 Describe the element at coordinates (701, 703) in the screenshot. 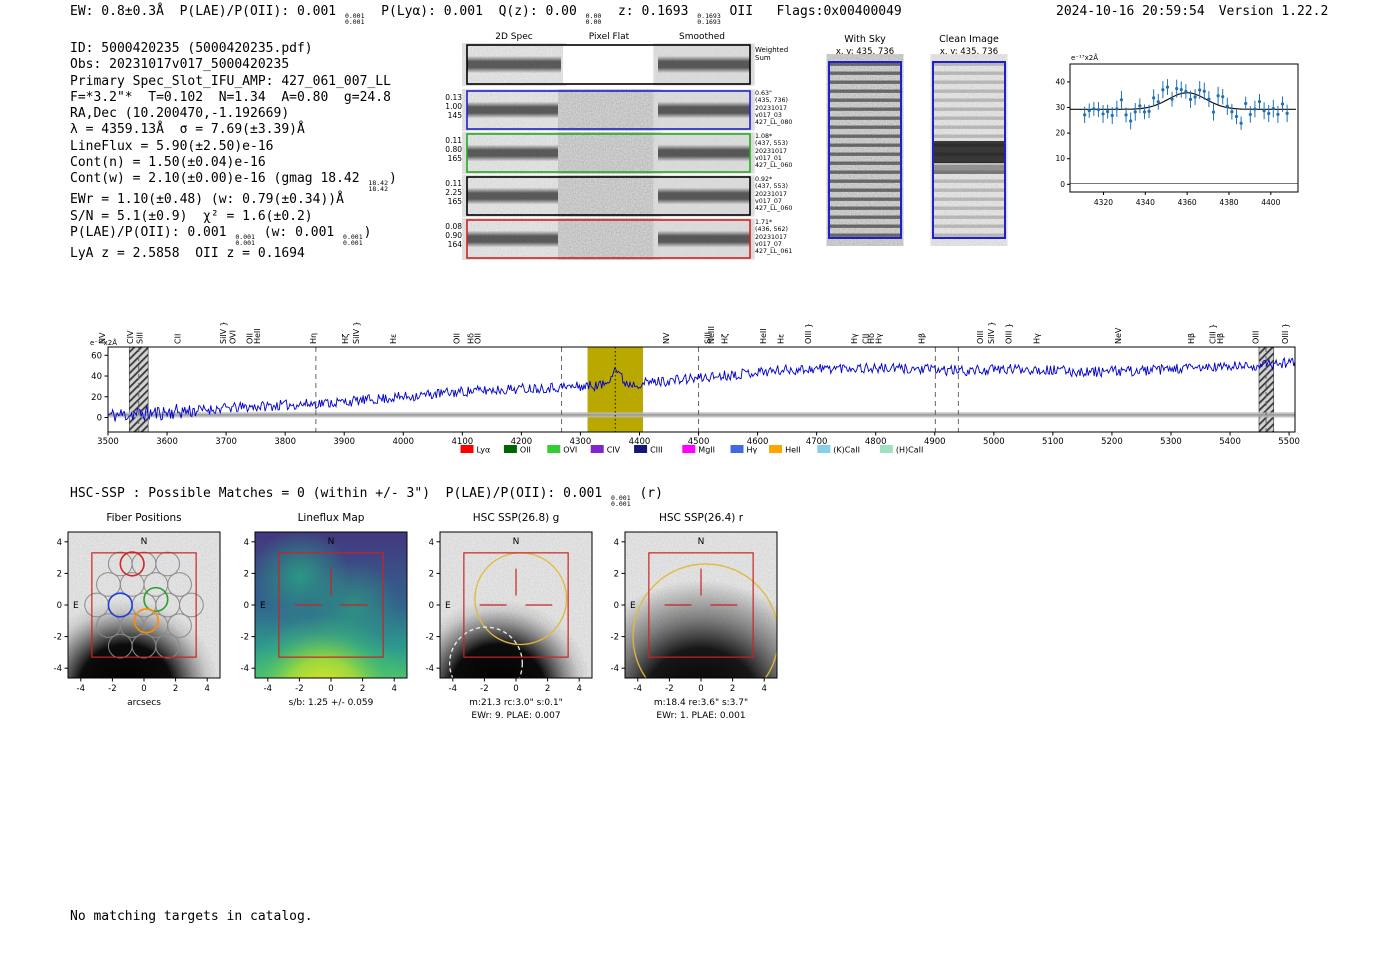

I see `cutout-caption: m:18.4 re:3.6" s:3.7"` at that location.